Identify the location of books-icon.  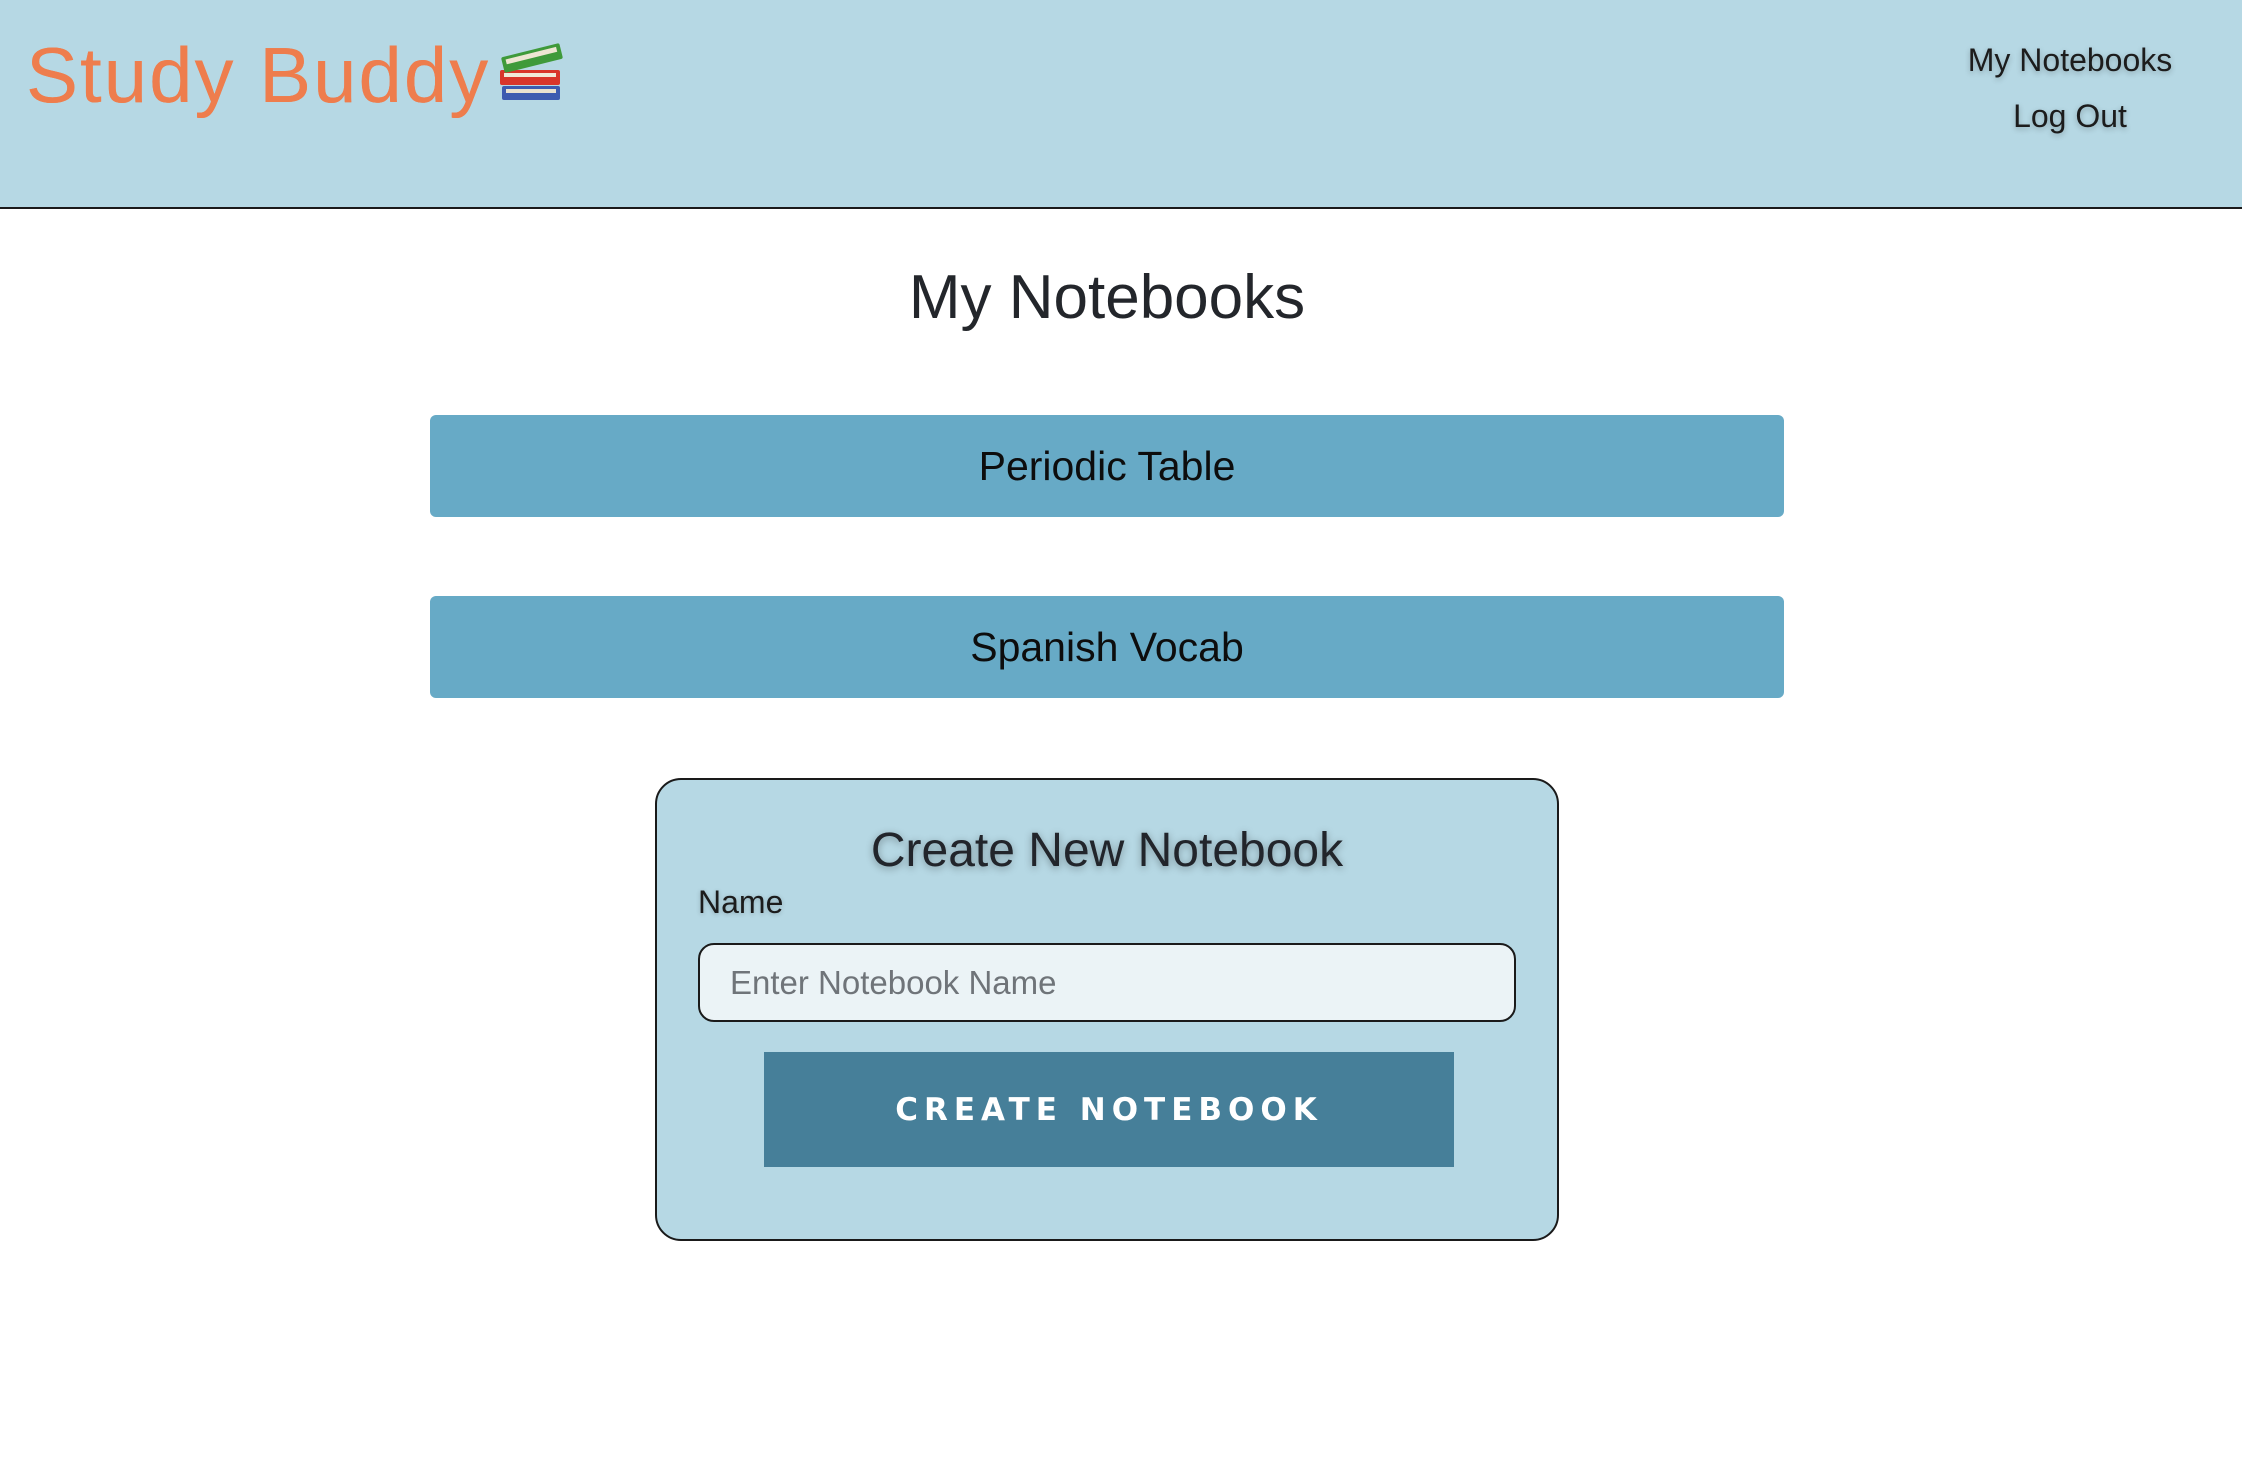
(531, 71).